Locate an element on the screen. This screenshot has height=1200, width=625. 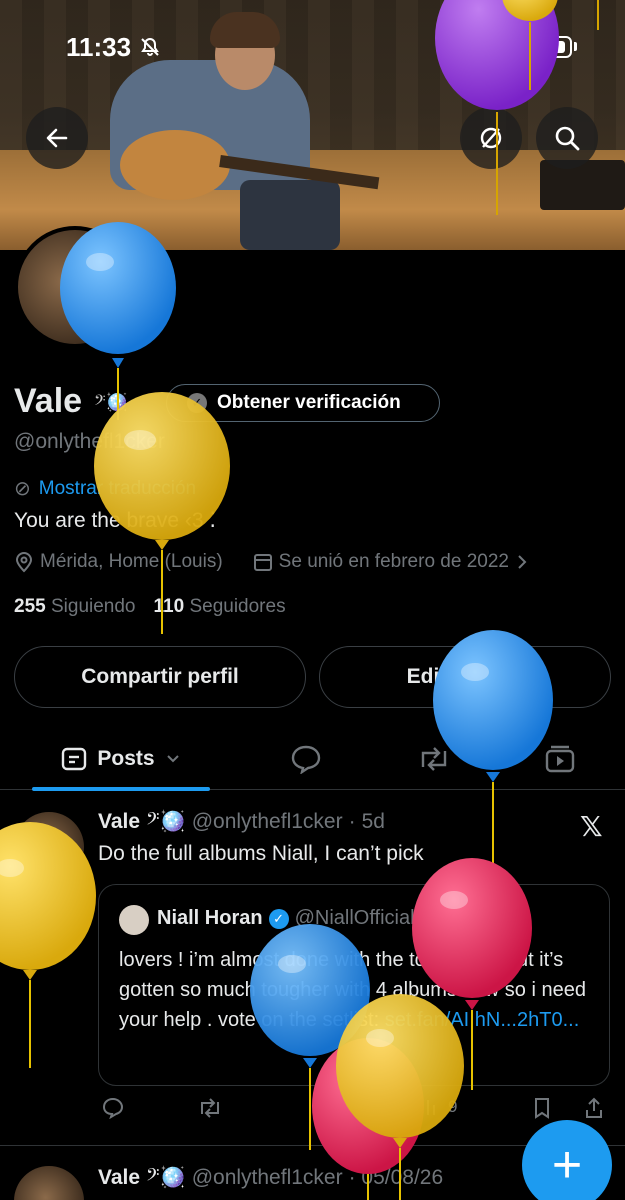
share-icon is located at coordinates (594, 1107).